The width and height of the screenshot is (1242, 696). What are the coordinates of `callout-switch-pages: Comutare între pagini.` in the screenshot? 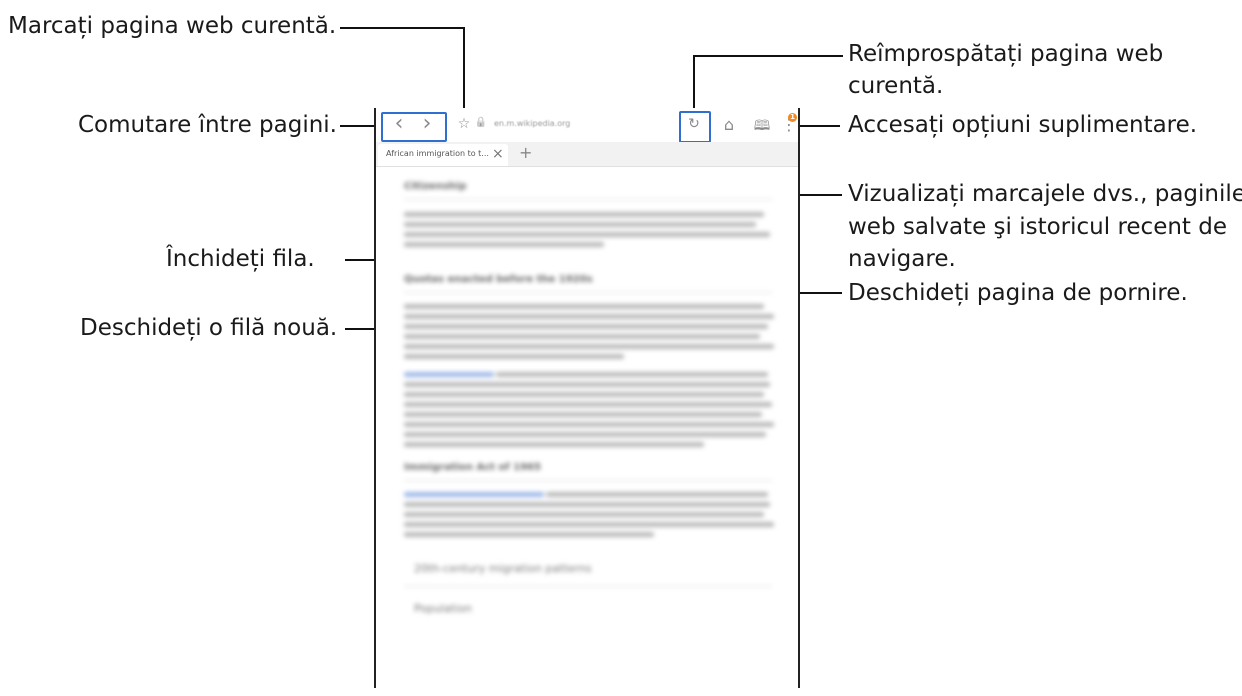 It's located at (207, 125).